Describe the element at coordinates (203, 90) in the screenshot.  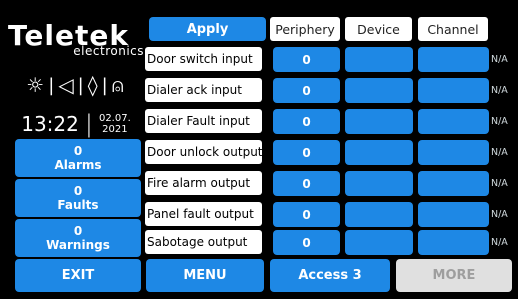
I see `input-name-dialer-ack: Dialer ack input` at that location.